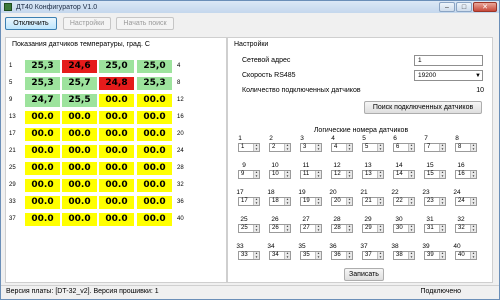 This screenshot has height=300, width=500. What do you see at coordinates (311, 201) in the screenshot?
I see `logical-number-spinner: 19 ▲ ▼` at bounding box center [311, 201].